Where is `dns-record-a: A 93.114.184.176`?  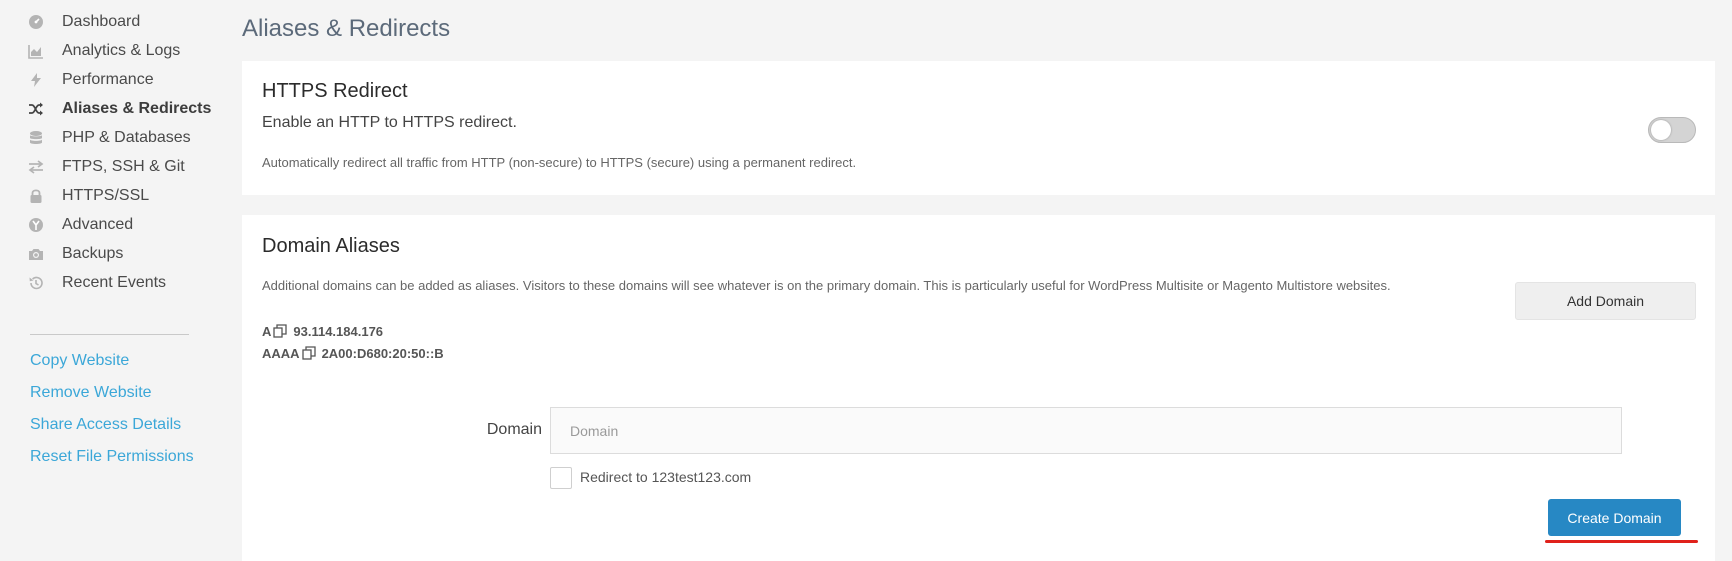
dns-record-a: A 93.114.184.176 is located at coordinates (322, 331).